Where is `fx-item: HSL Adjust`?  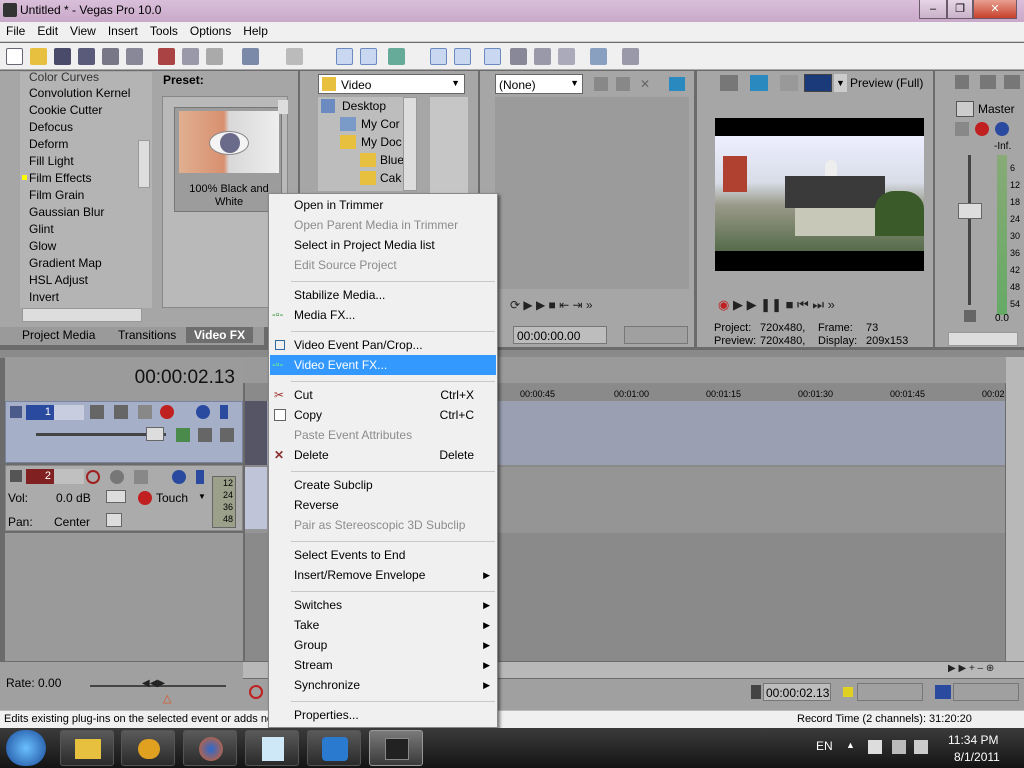 fx-item: HSL Adjust is located at coordinates (58, 280).